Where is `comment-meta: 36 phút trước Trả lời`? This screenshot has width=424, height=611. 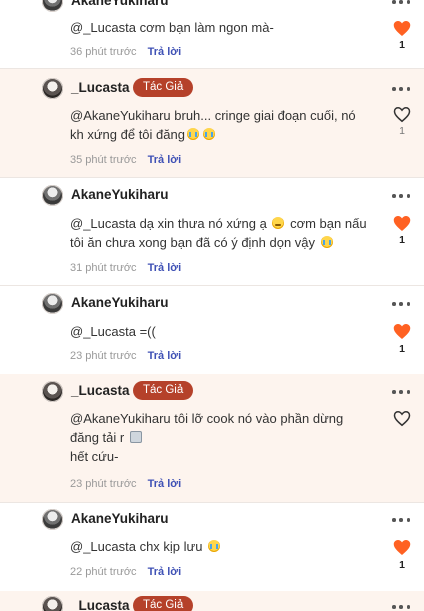
comment-meta: 36 phút trước Trả lời is located at coordinates (125, 52).